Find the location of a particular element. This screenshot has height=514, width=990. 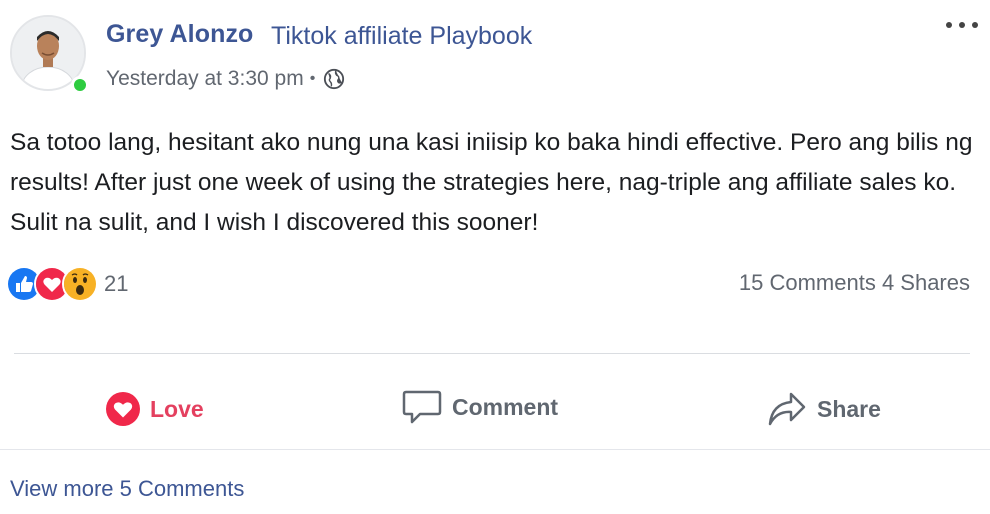

share-label: Share is located at coordinates (849, 408).